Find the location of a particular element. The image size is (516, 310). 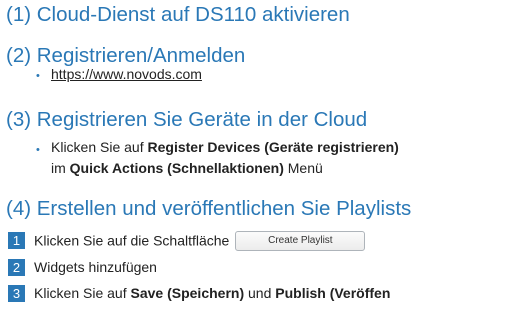

instruction-text: Menü is located at coordinates (303, 168).